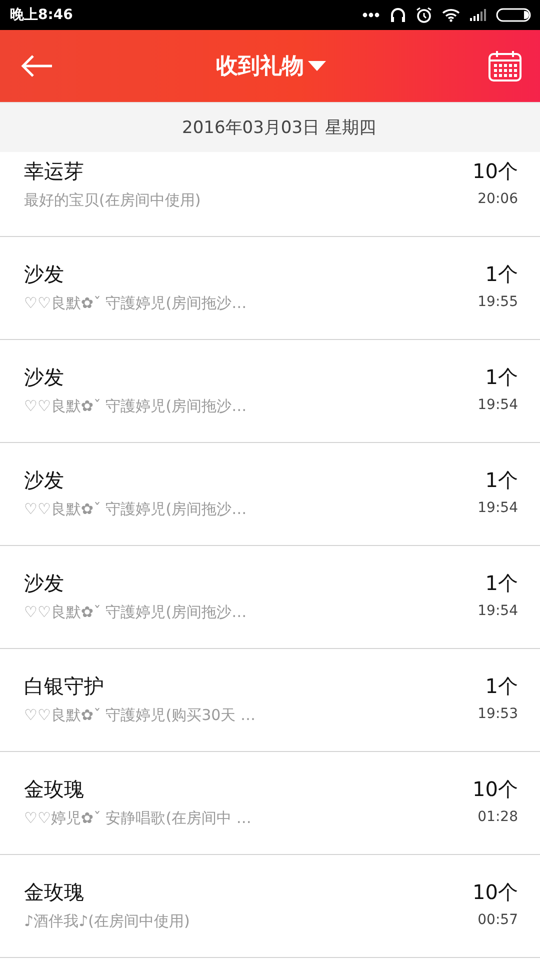  I want to click on more-icon, so click(371, 15).